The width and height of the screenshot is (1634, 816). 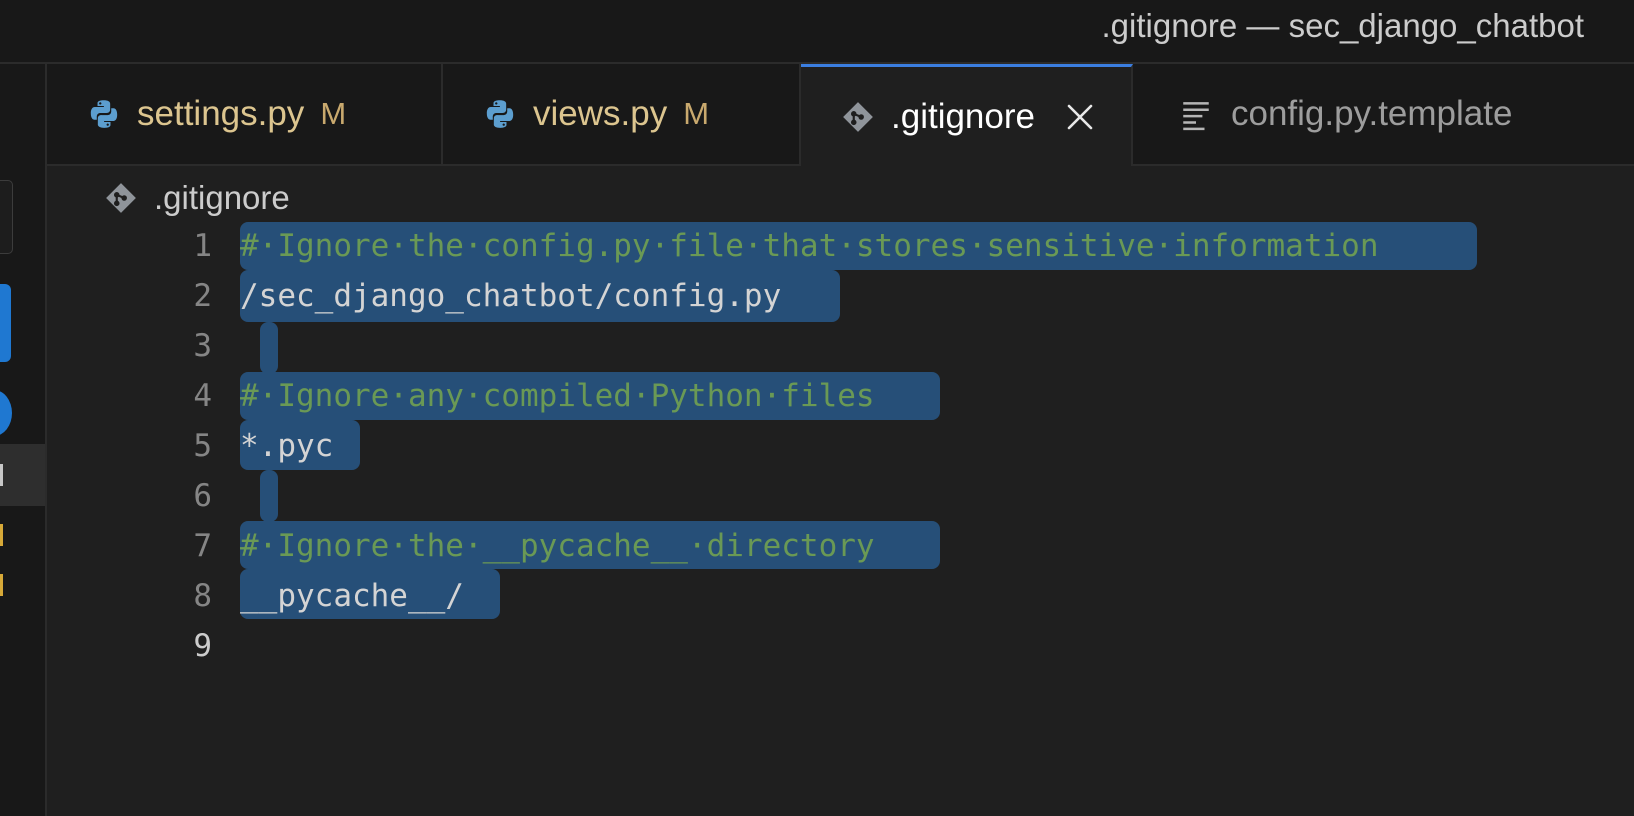 I want to click on close-icon, so click(x=1080, y=117).